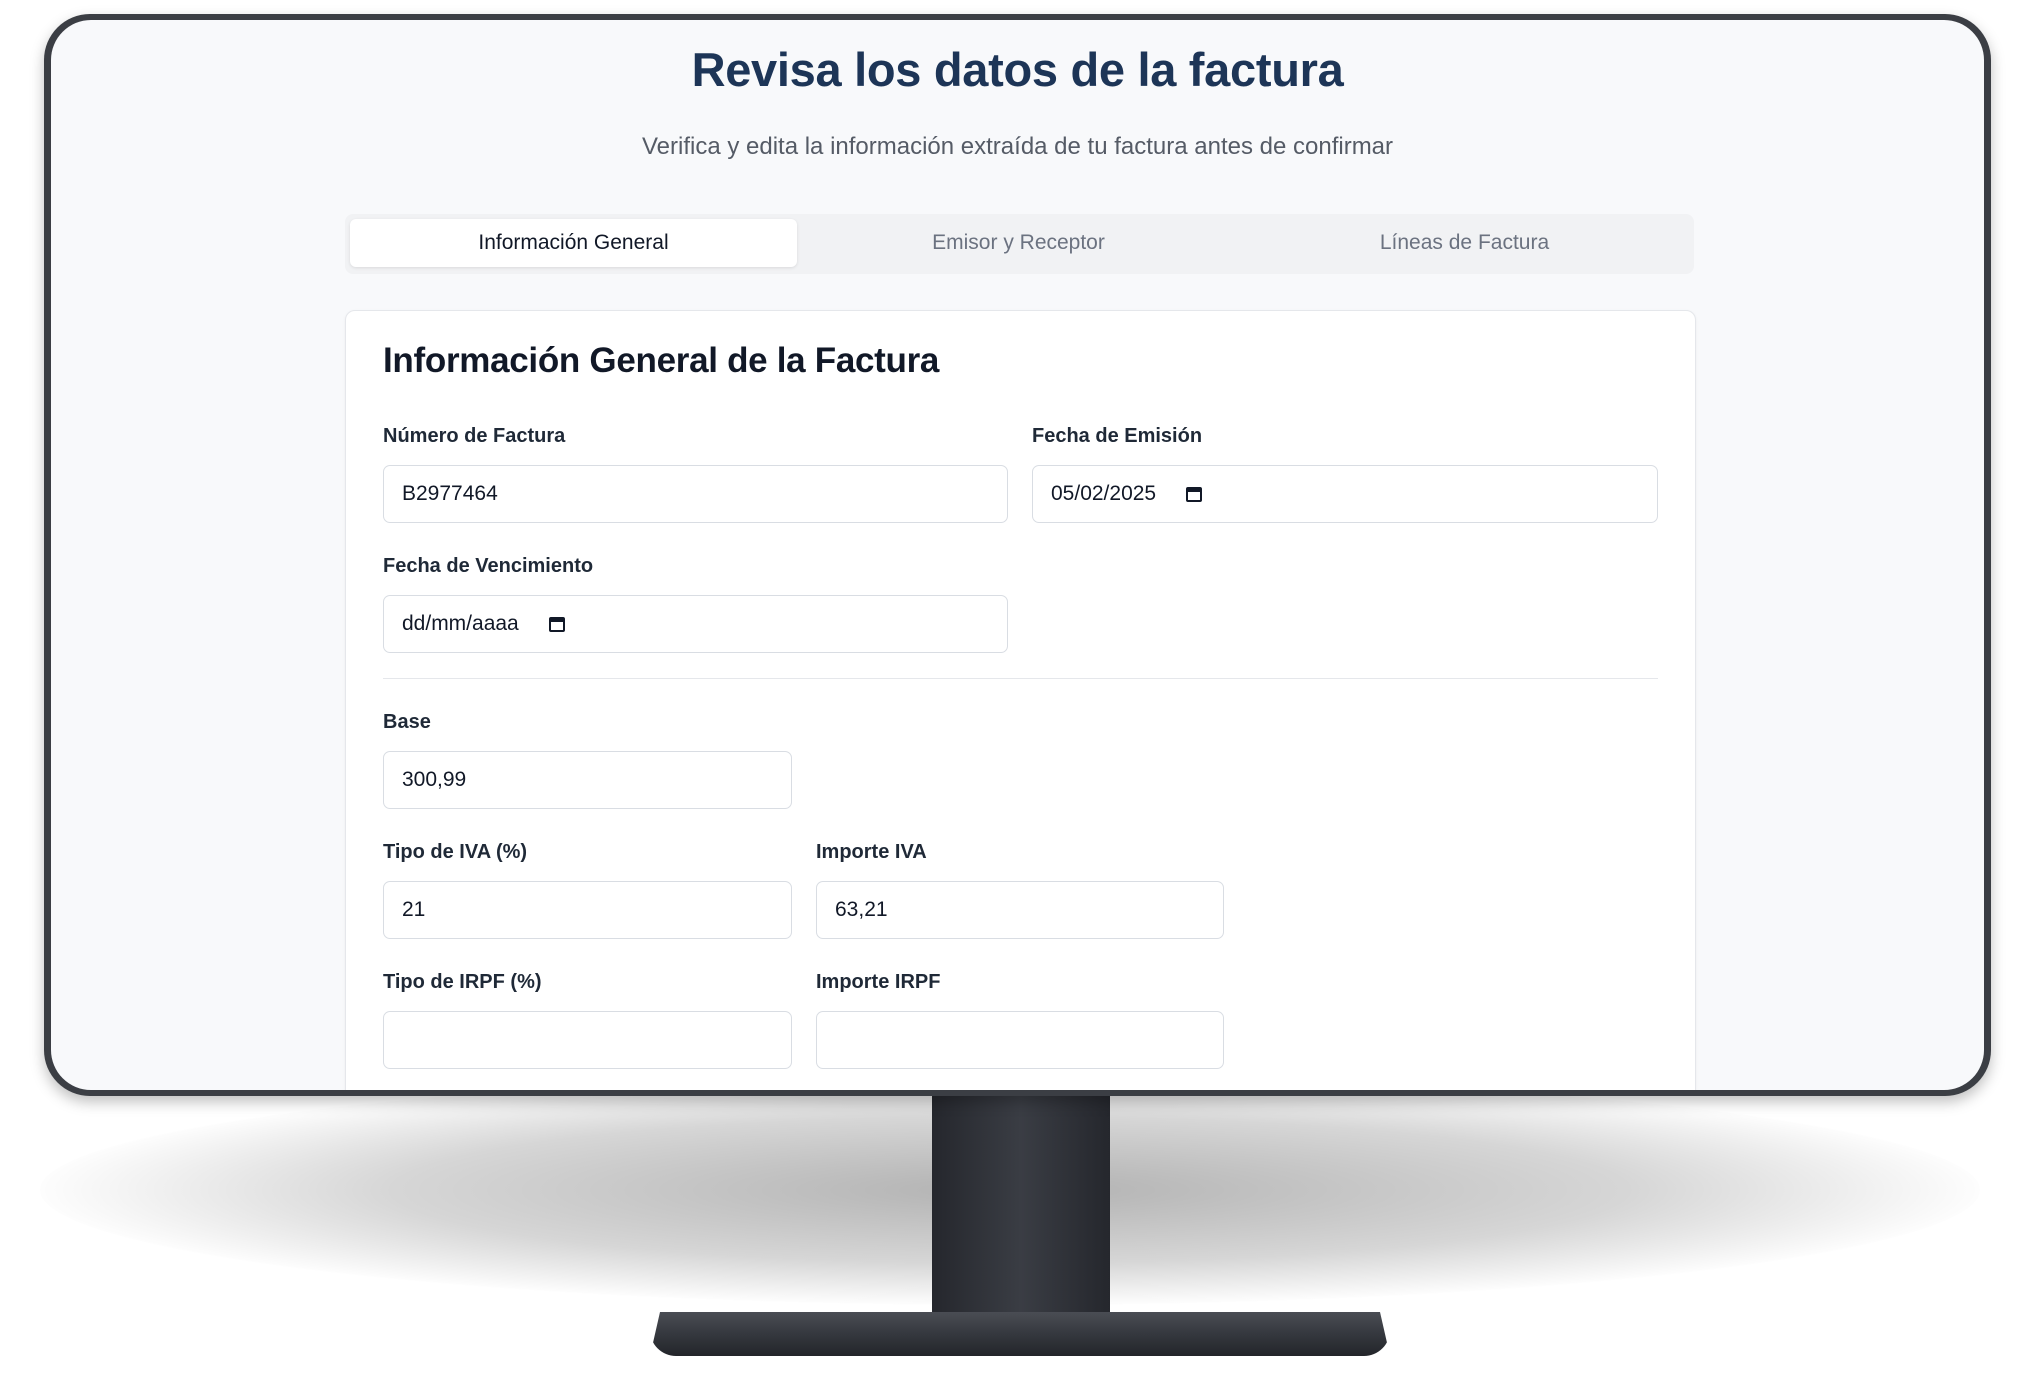 The width and height of the screenshot is (2020, 1396). What do you see at coordinates (1117, 436) in the screenshot?
I see `issue-date-label: Fecha de Emisión` at bounding box center [1117, 436].